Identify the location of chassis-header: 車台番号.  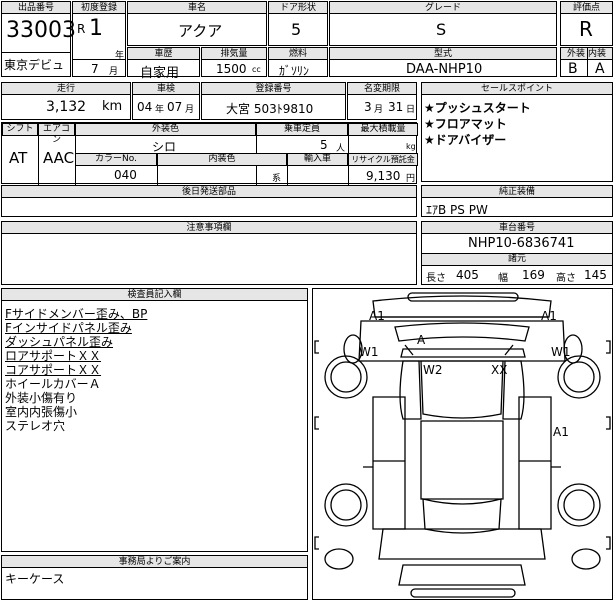
(517, 228).